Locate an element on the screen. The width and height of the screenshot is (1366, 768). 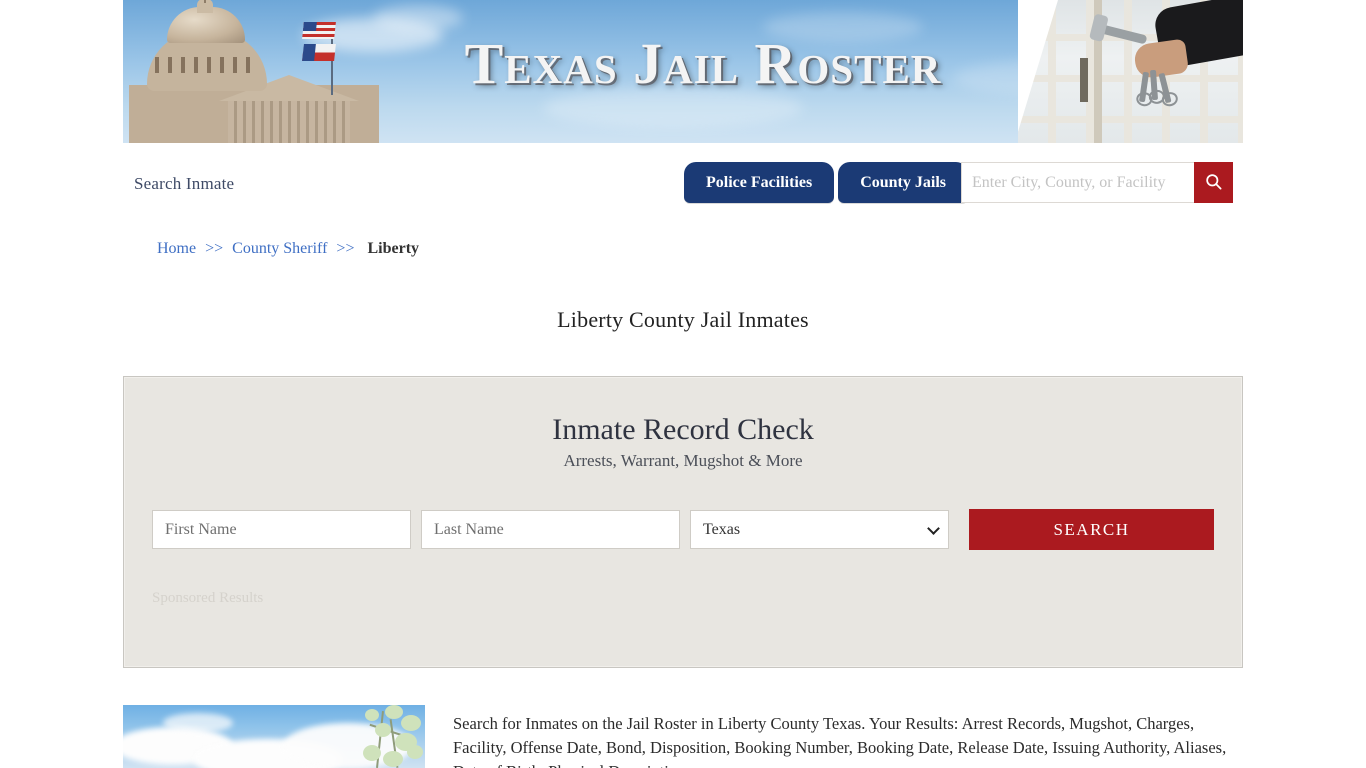
page-title: Liberty County Jail Inmates is located at coordinates (683, 319).